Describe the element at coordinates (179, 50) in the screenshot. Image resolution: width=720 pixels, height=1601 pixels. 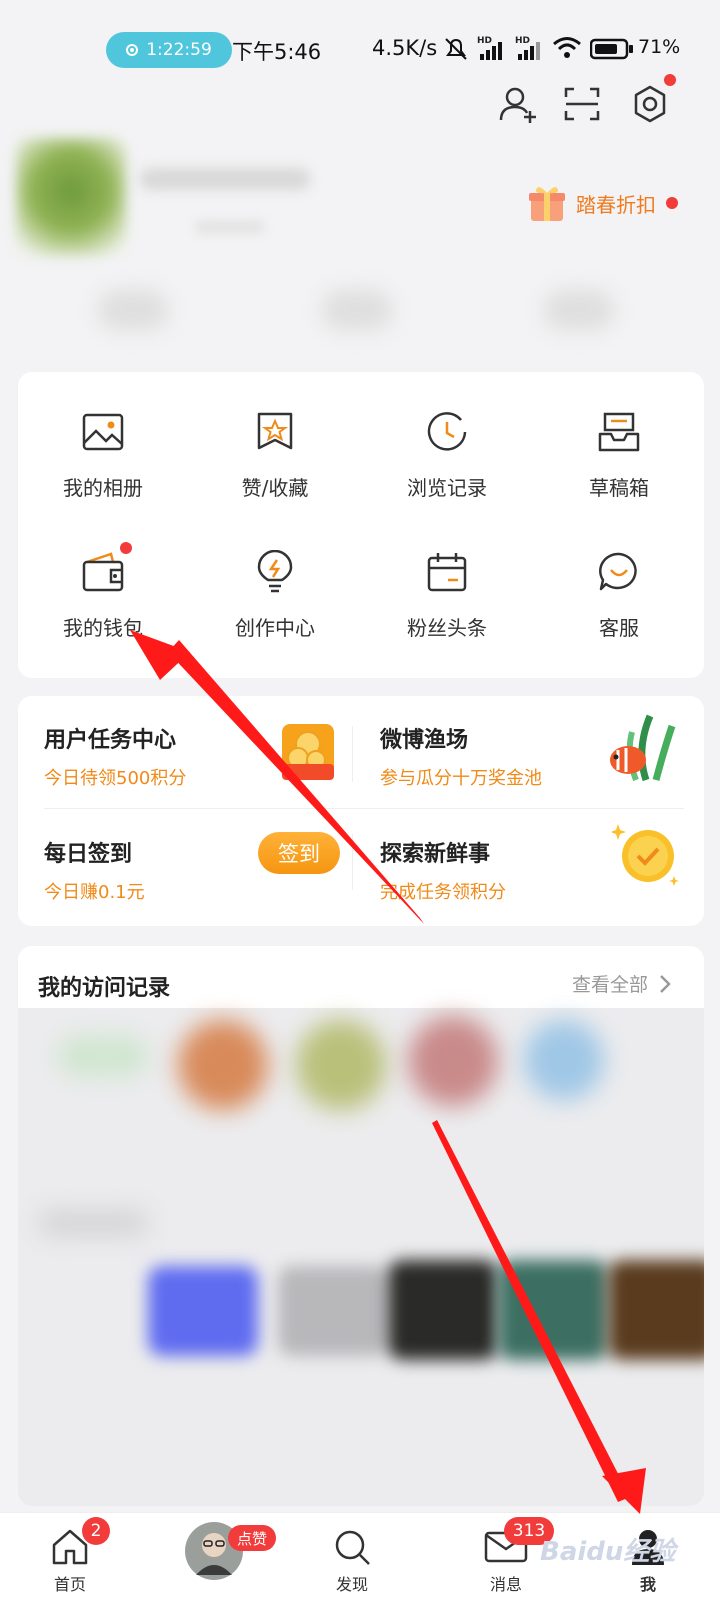
I see `record-time: 1:22:59` at that location.